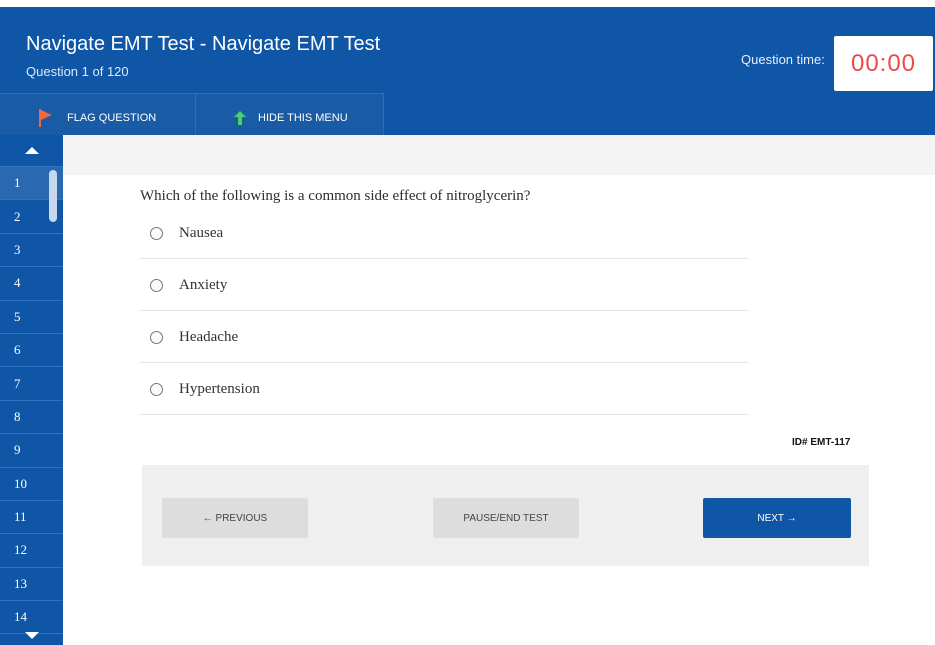 The height and width of the screenshot is (645, 935). What do you see at coordinates (777, 518) in the screenshot?
I see `next-button: NEXT →` at bounding box center [777, 518].